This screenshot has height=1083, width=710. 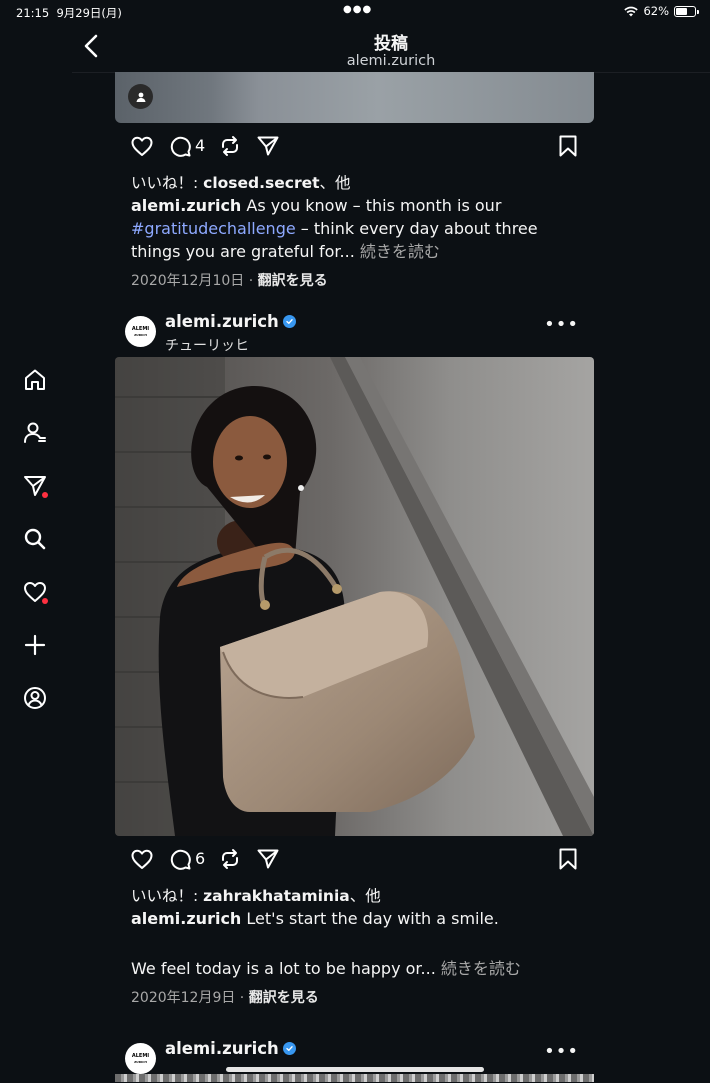 What do you see at coordinates (188, 281) in the screenshot?
I see `post-date: 2020年12月10日` at bounding box center [188, 281].